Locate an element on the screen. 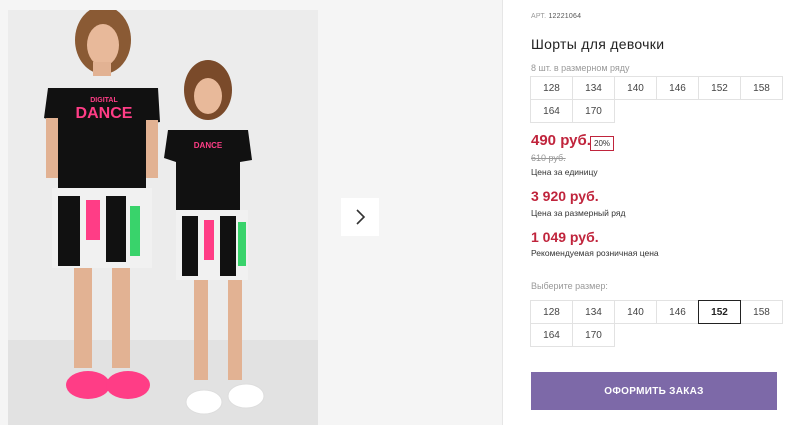  choose-size-label: Выберите размер: is located at coordinates (569, 286).